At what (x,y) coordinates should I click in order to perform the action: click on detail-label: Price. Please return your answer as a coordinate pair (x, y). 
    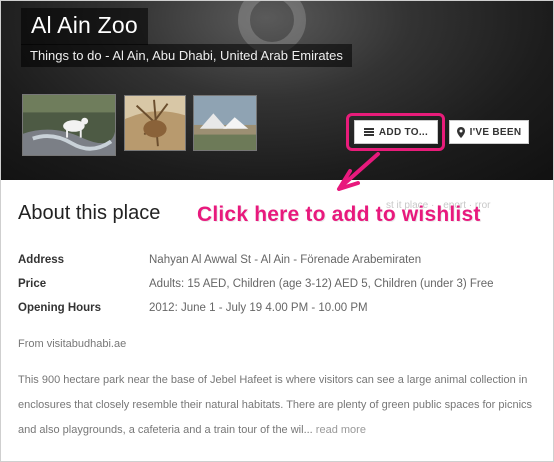
    Looking at the image, I should click on (32, 284).